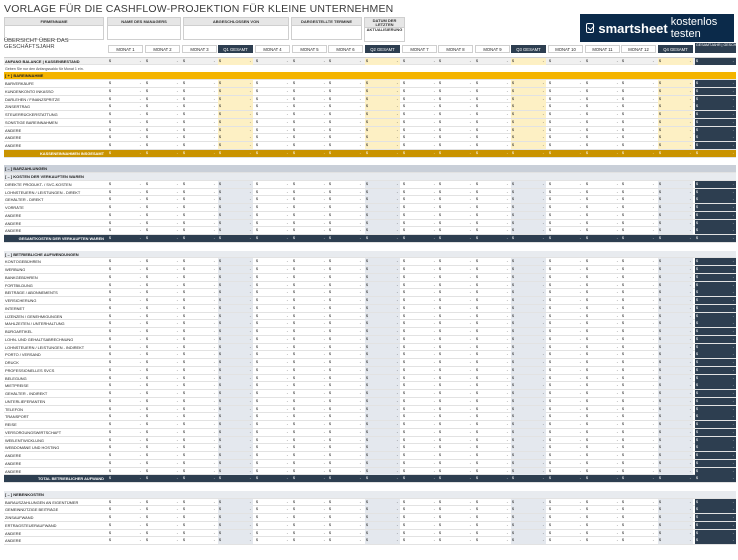 This screenshot has height=560, width=738. What do you see at coordinates (370, 254) in the screenshot?
I see `category-header: [ – ] BETRIEBLICHE AUFWENDUNGEN` at bounding box center [370, 254].